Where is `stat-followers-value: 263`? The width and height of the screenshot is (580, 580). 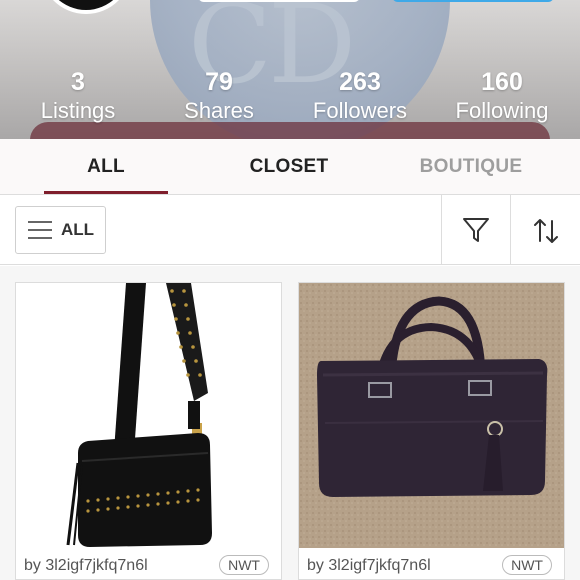 stat-followers-value: 263 is located at coordinates (360, 82).